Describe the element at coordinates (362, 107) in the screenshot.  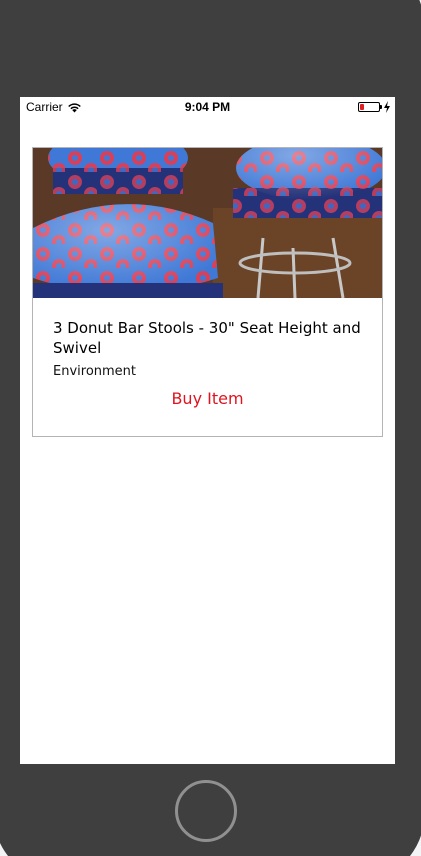
I see `battery-level` at that location.